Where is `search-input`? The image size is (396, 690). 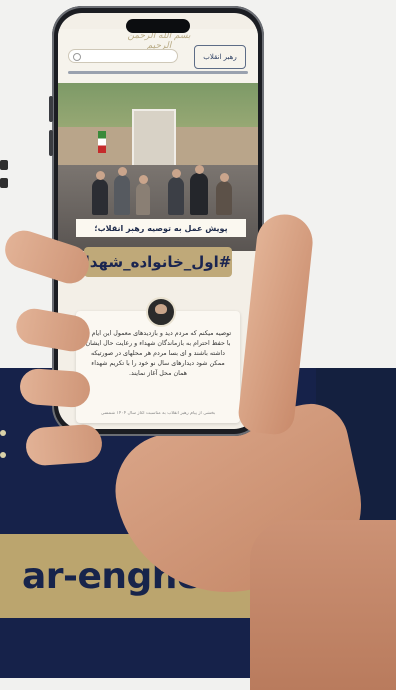
search-input is located at coordinates (123, 56).